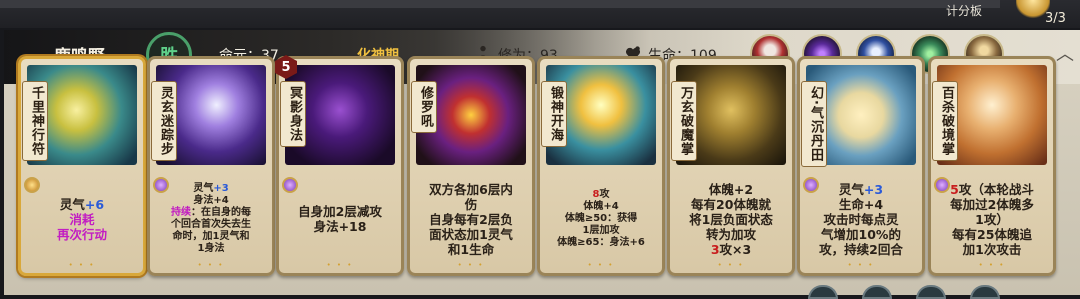 The width and height of the screenshot is (1080, 299). Describe the element at coordinates (211, 236) in the screenshot. I see `card-text-run: 命时，加1灵气和` at that location.